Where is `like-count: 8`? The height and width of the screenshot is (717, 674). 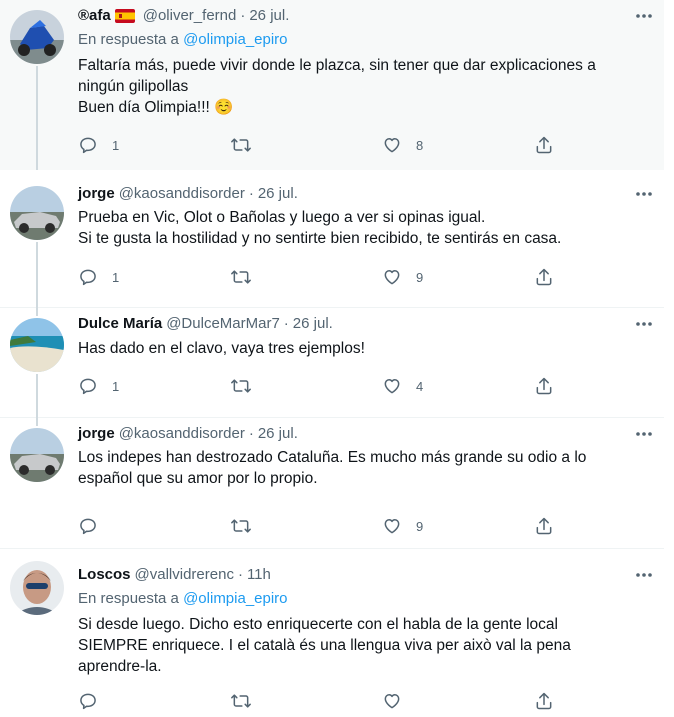 like-count: 8 is located at coordinates (420, 145).